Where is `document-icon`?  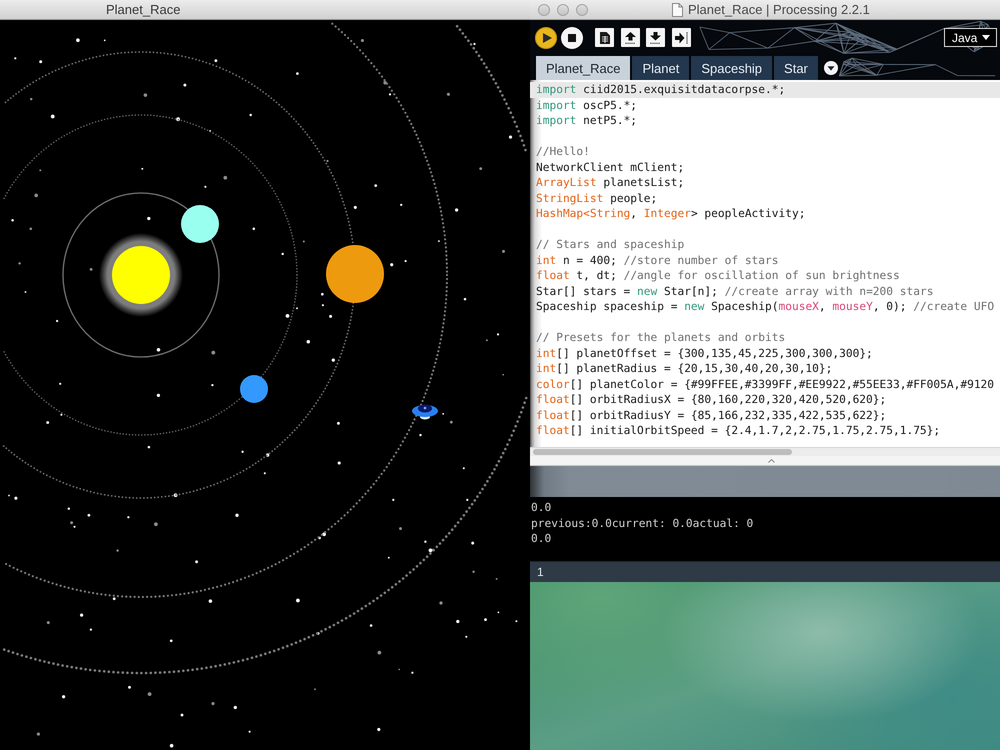 document-icon is located at coordinates (677, 9).